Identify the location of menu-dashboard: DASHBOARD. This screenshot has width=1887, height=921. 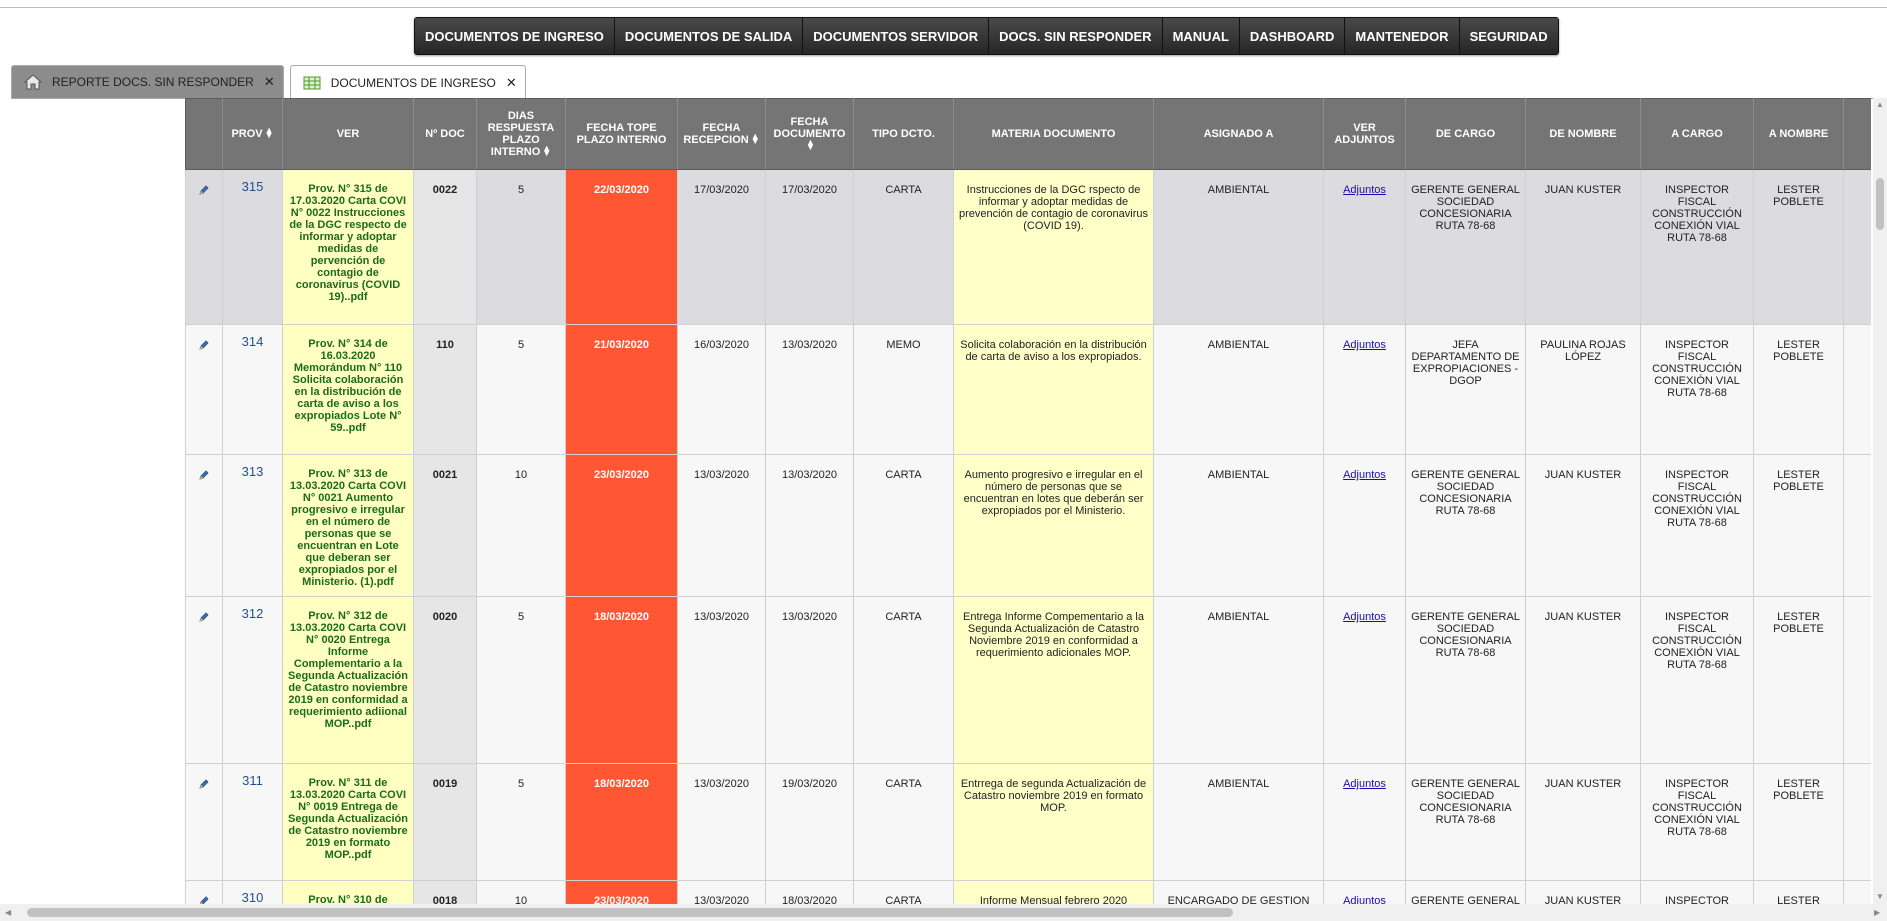
(1292, 36).